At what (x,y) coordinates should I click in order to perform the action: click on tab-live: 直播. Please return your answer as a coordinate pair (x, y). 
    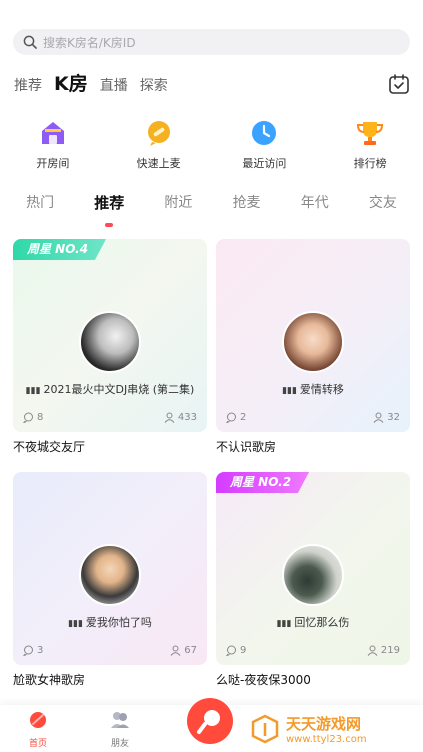
    Looking at the image, I should click on (114, 89).